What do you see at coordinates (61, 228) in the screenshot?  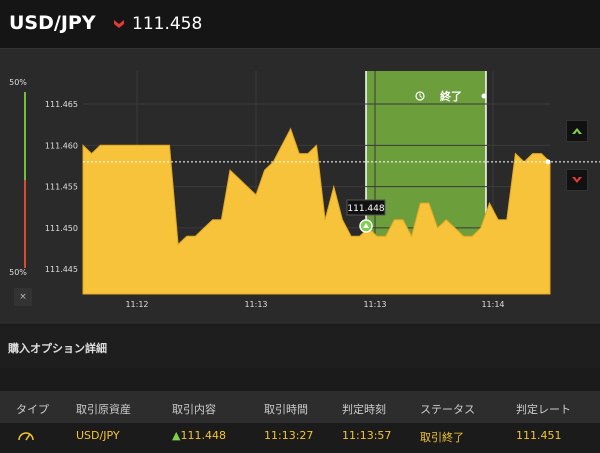 I see `y-tick-label: 111.450` at bounding box center [61, 228].